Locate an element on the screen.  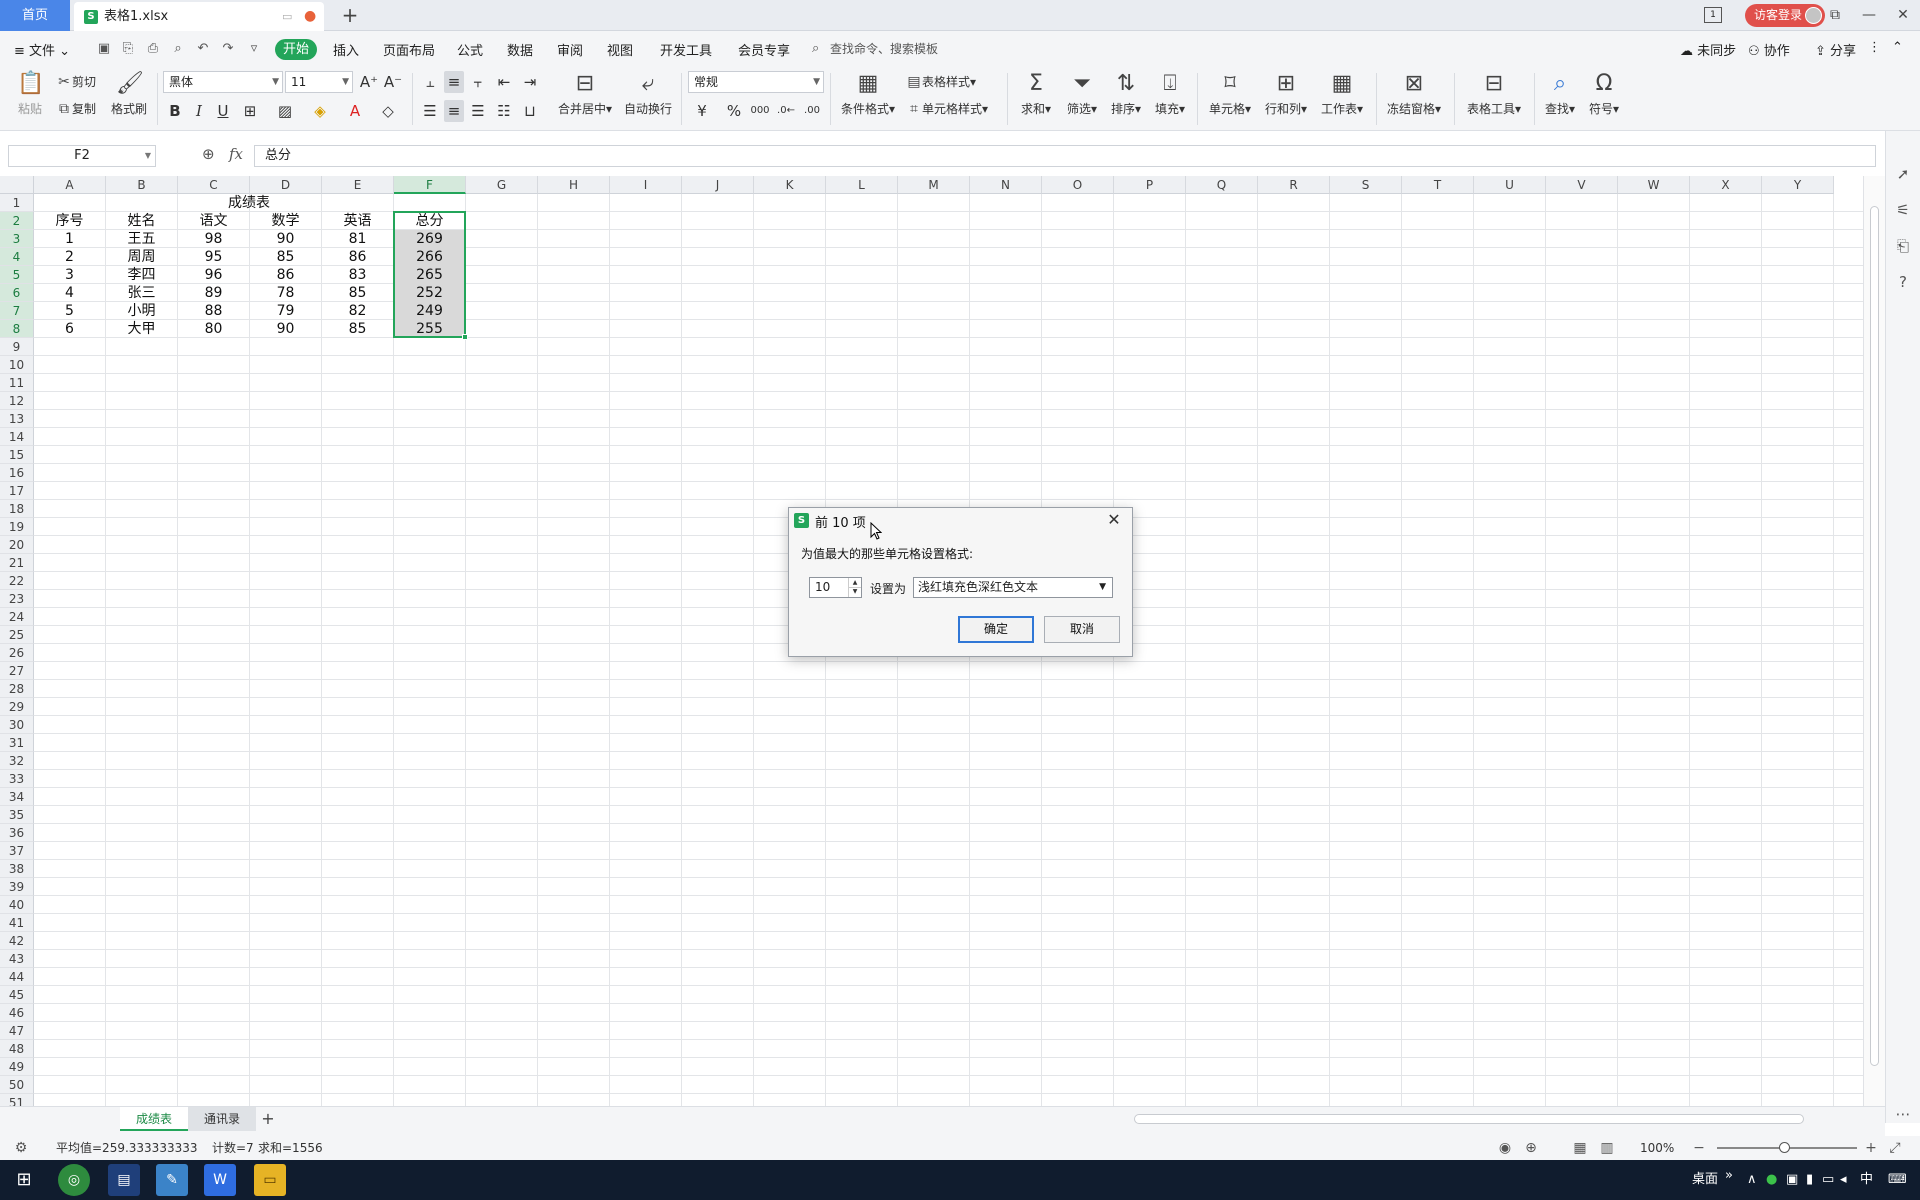
eye-protection-icon: ◉ is located at coordinates (1505, 1148).